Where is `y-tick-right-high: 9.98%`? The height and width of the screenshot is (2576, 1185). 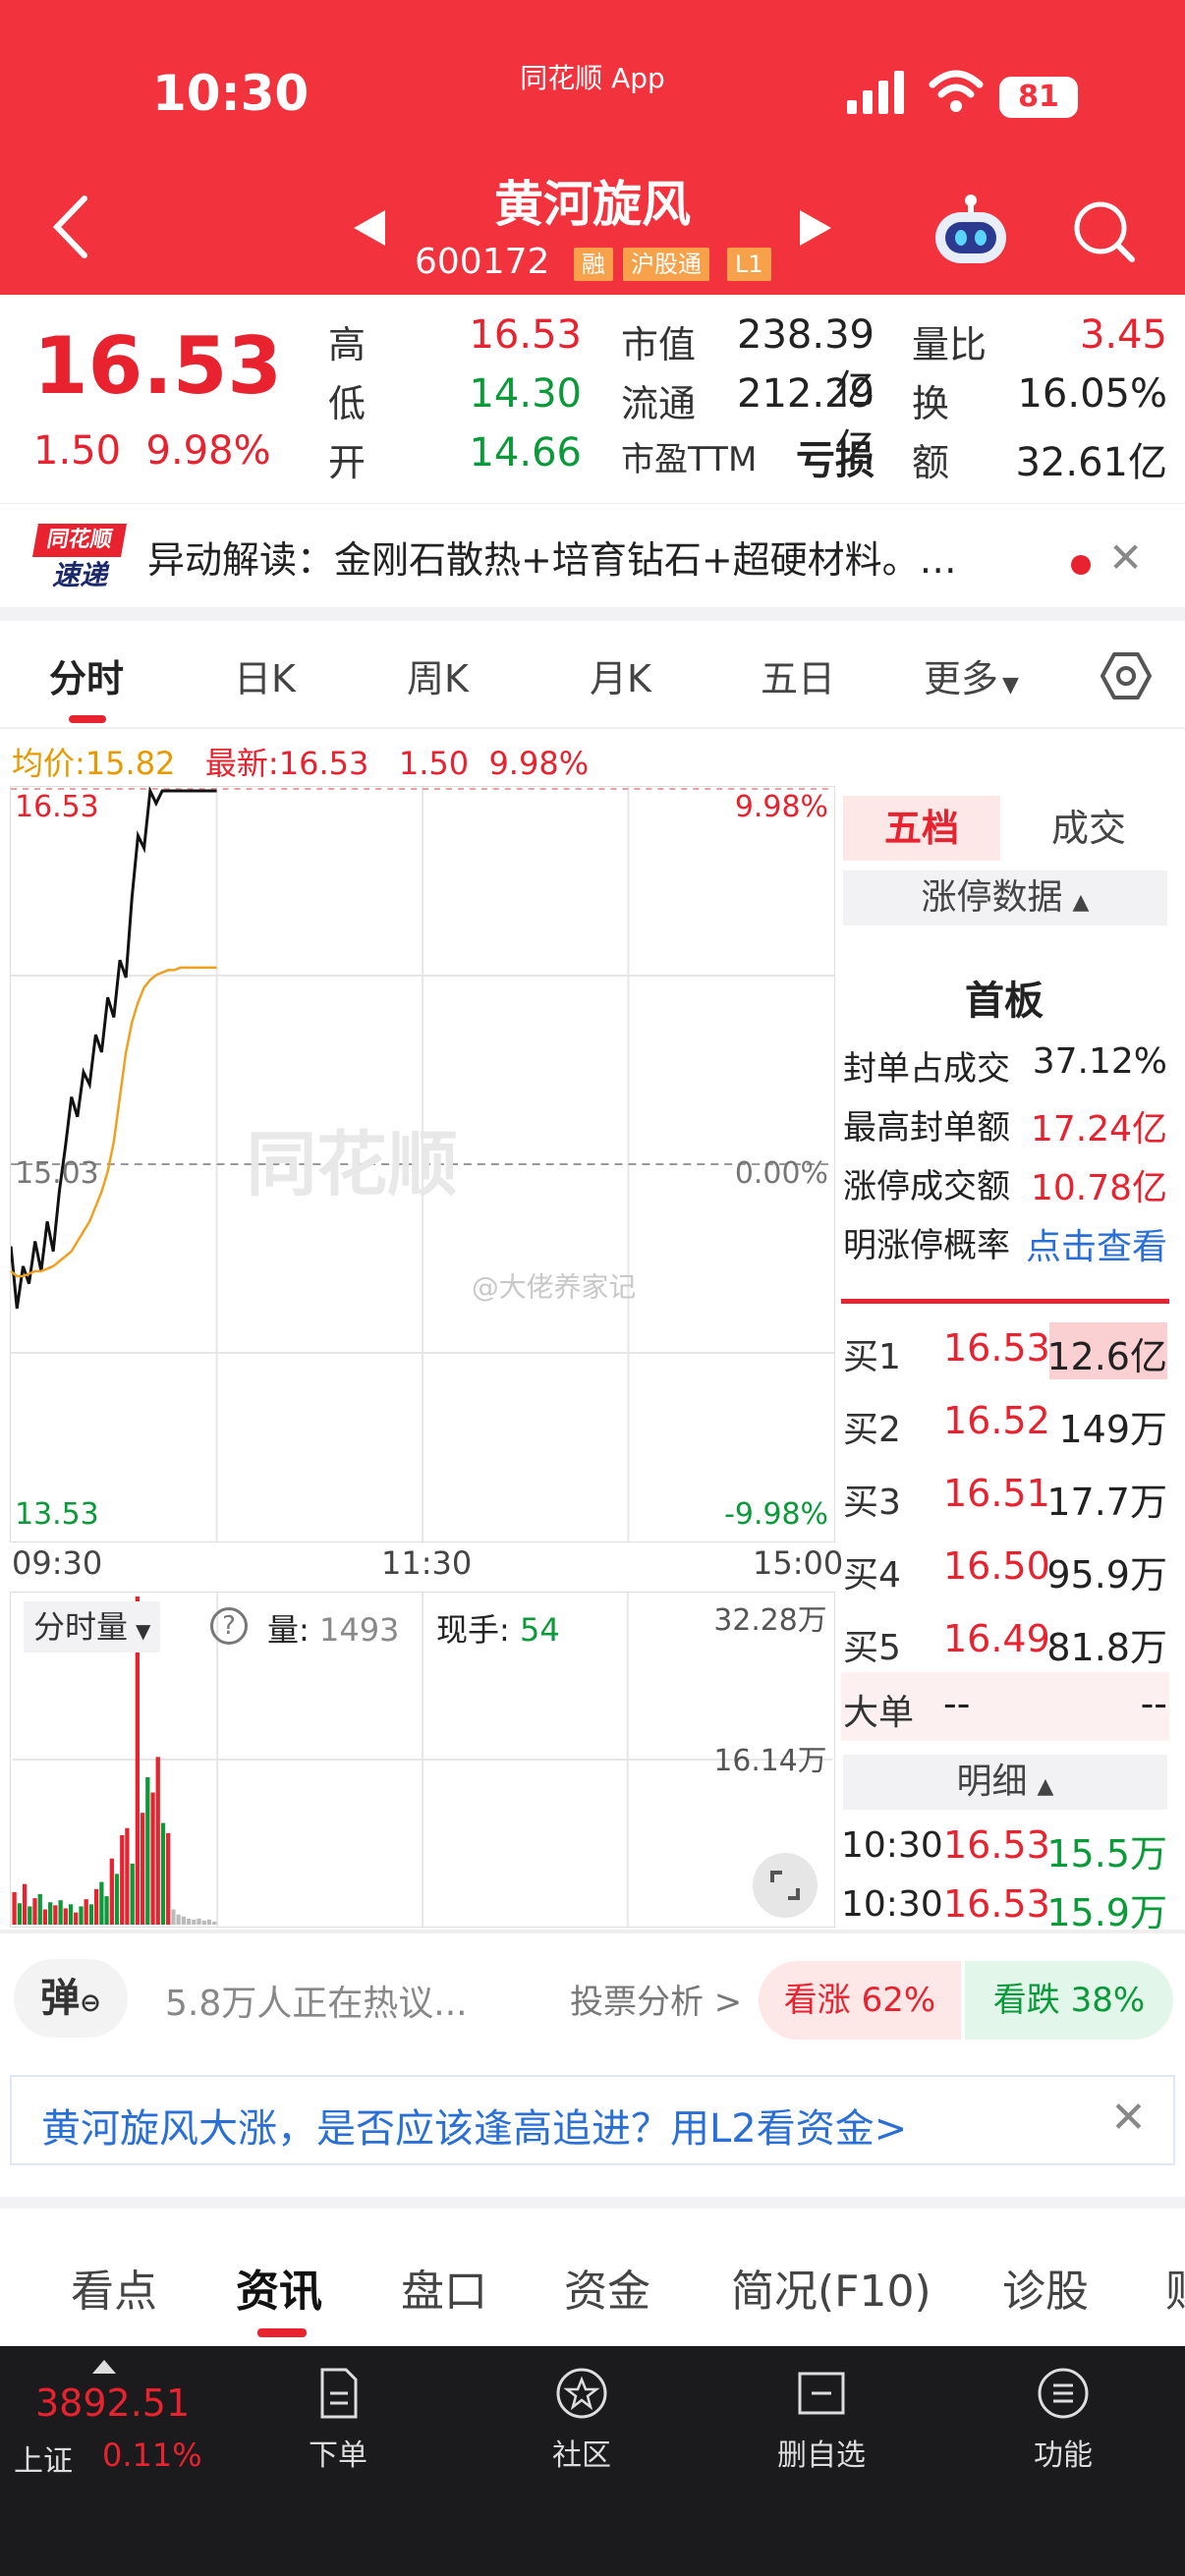 y-tick-right-high: 9.98% is located at coordinates (782, 807).